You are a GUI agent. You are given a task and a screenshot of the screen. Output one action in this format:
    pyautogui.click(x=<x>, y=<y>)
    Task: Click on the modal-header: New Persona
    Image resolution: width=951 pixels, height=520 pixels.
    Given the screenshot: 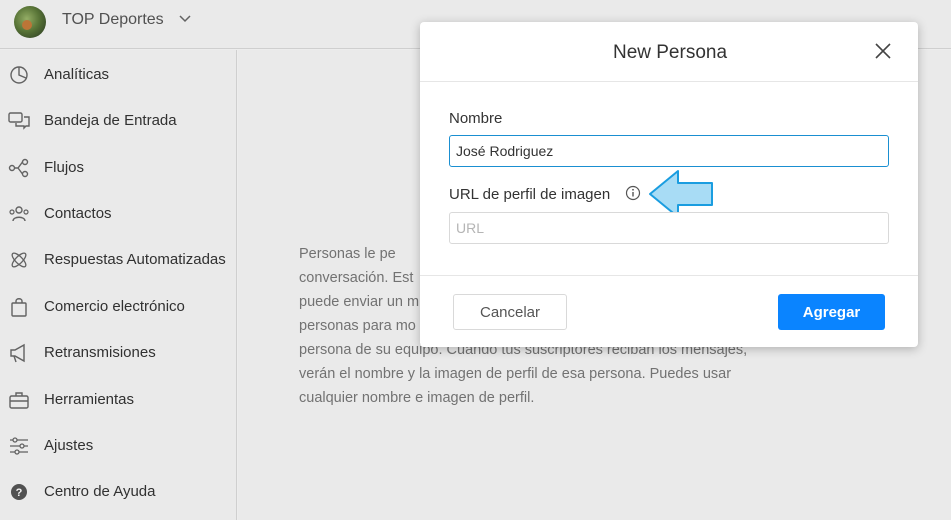 What is the action you would take?
    pyautogui.click(x=669, y=52)
    